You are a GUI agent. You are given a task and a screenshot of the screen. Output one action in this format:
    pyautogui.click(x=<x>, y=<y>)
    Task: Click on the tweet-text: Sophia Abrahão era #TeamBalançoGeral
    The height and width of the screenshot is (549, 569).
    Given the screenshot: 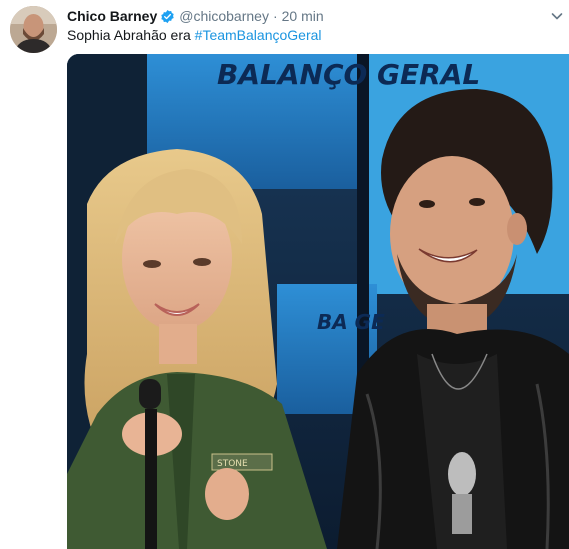 What is the action you would take?
    pyautogui.click(x=194, y=35)
    